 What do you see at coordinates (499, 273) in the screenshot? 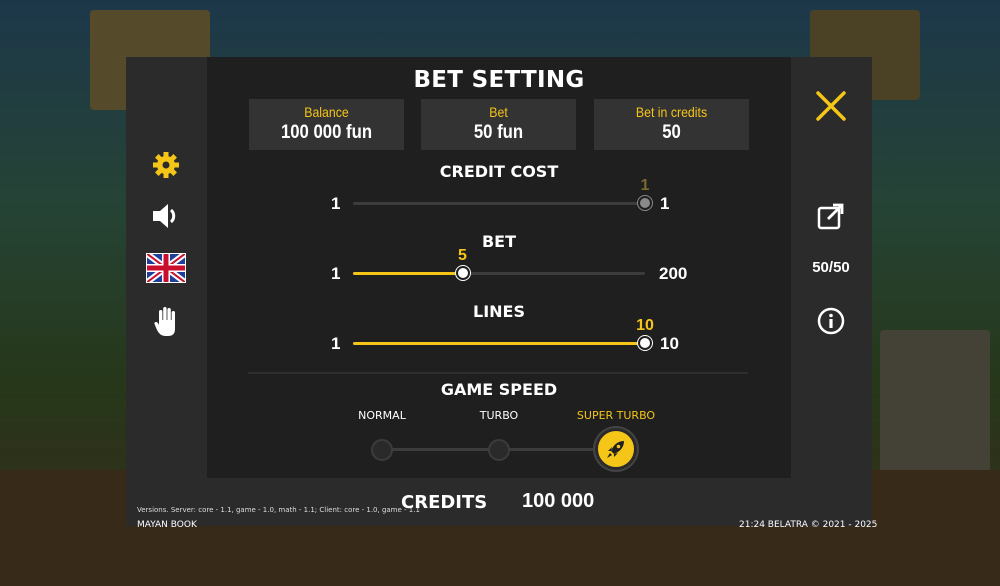
I see `bet-track` at bounding box center [499, 273].